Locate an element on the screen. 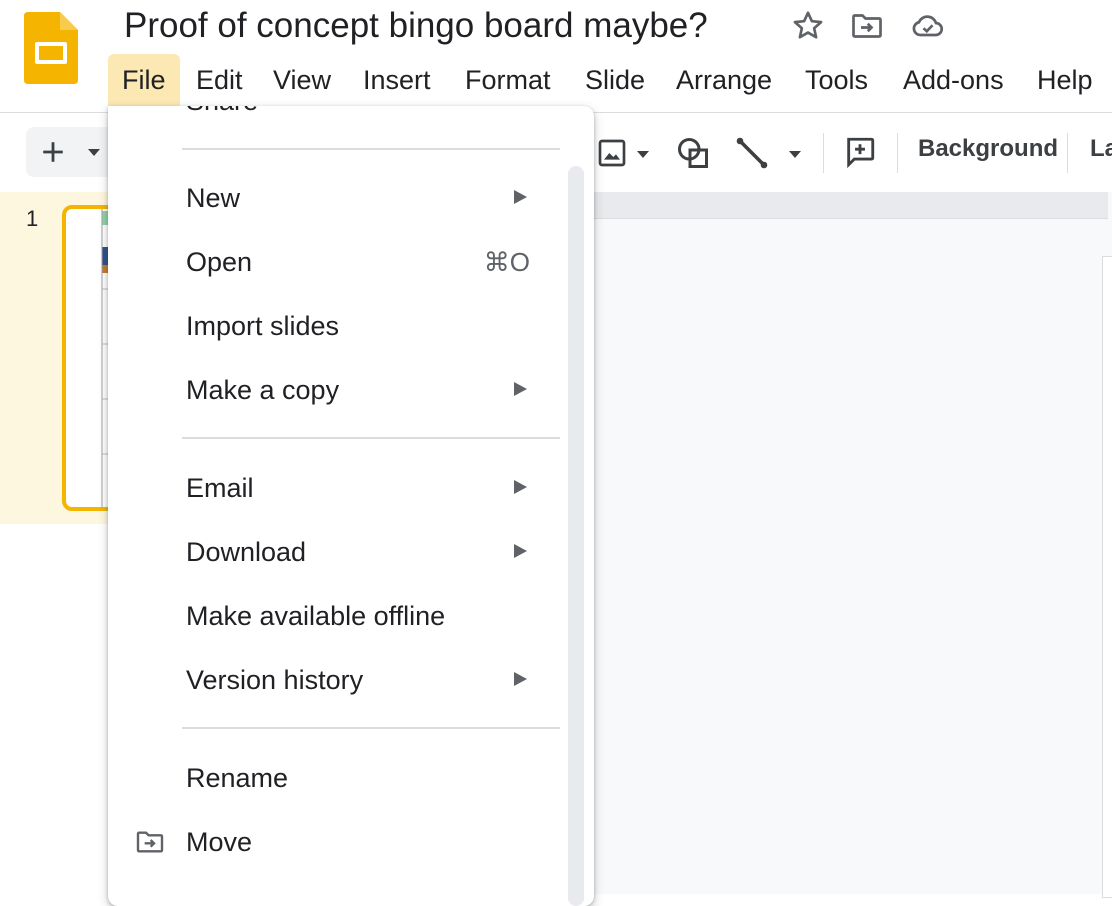  menu-item-open: Open ⌘O is located at coordinates (351, 262).